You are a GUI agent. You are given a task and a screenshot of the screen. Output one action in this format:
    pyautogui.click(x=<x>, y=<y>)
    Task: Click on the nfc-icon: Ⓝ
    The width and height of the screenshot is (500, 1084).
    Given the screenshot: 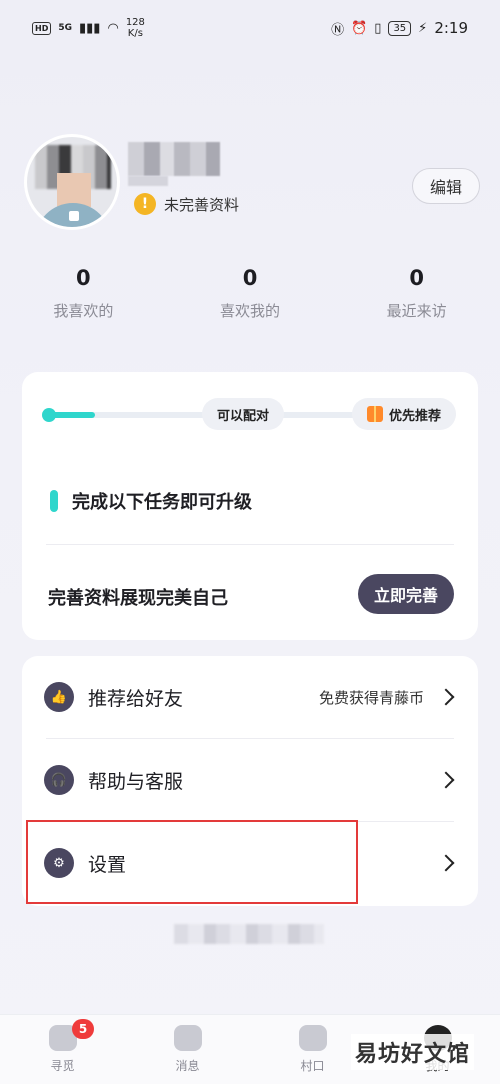 What is the action you would take?
    pyautogui.click(x=338, y=30)
    